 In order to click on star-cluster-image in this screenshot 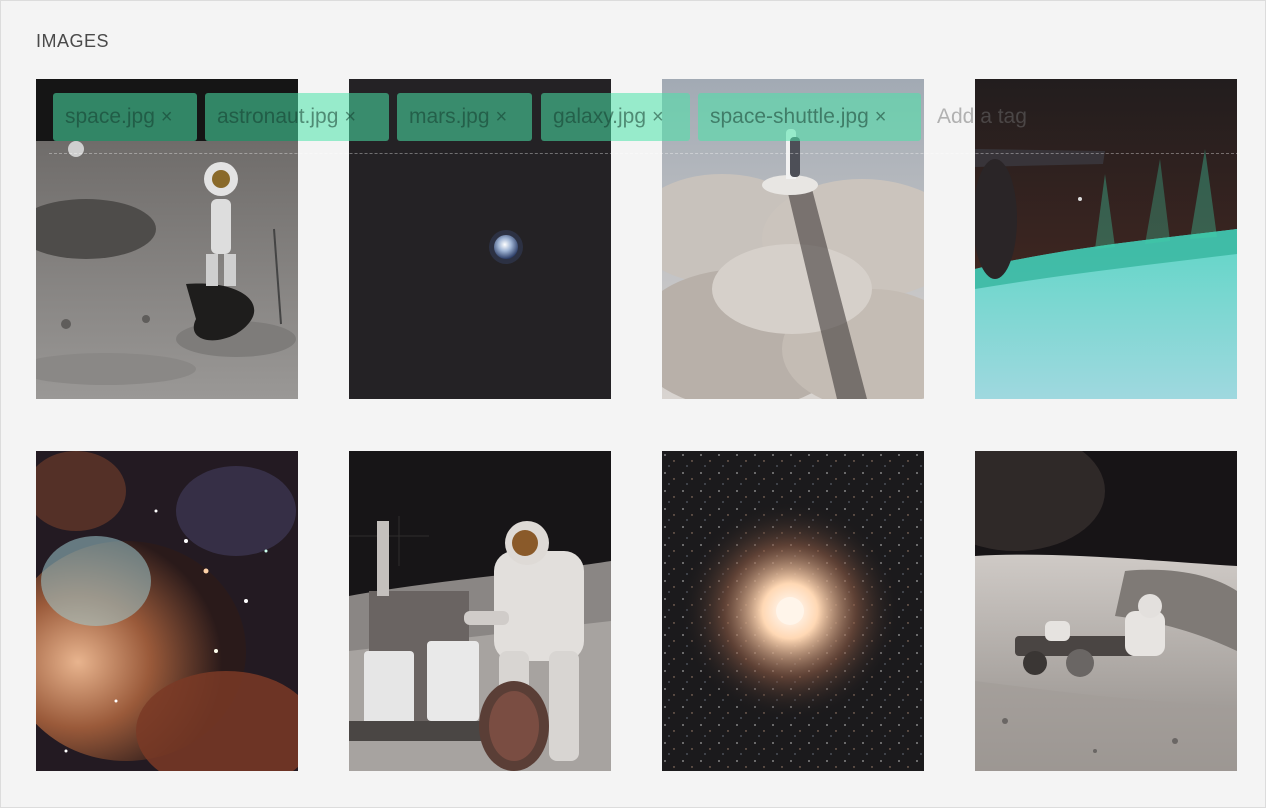, I will do `click(793, 611)`.